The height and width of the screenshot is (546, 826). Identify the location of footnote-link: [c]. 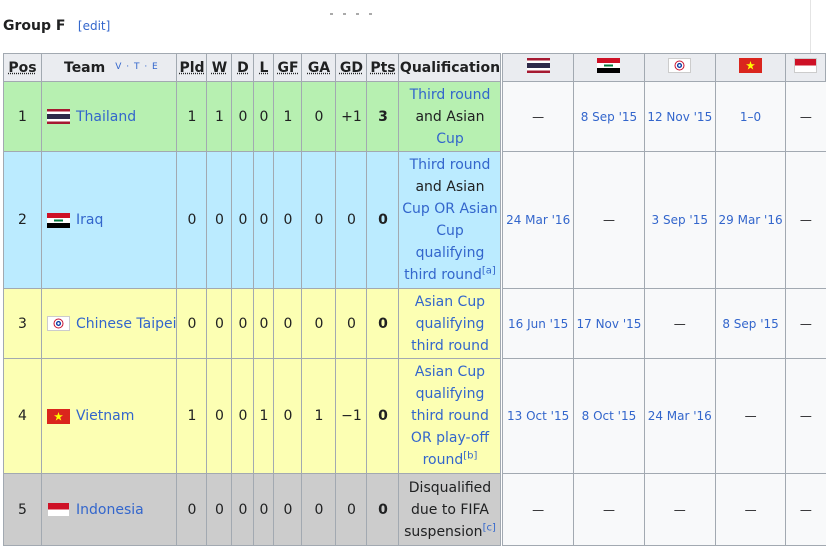
(489, 527).